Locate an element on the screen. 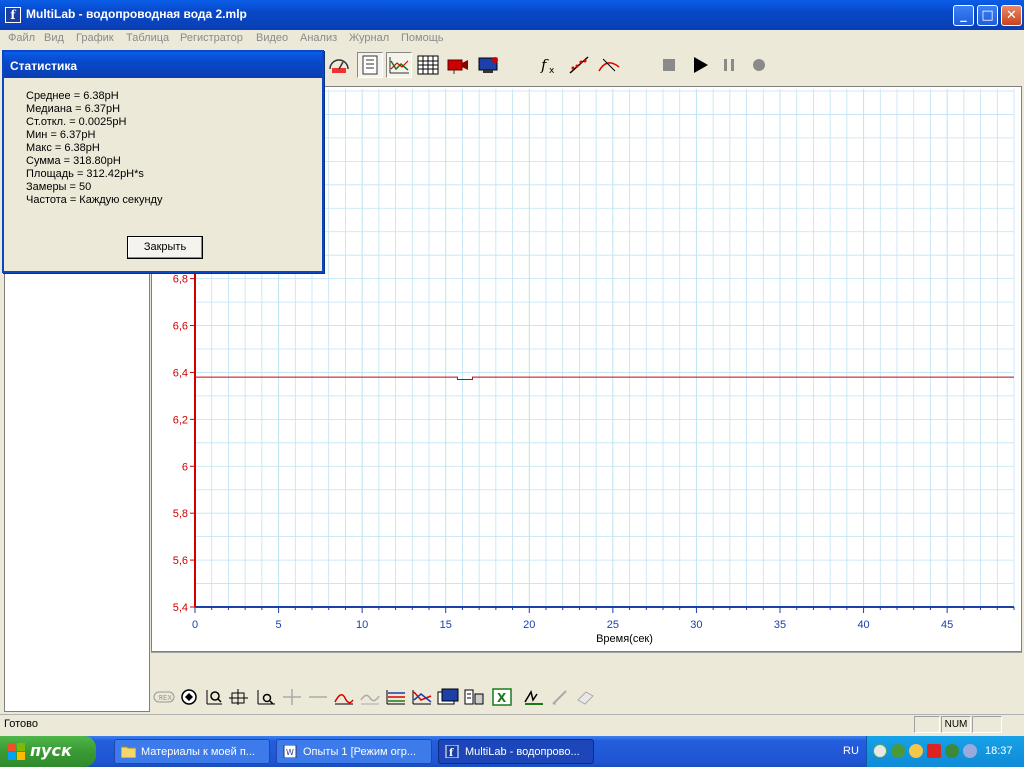  stat-stddev: Ст.откл. = 0.0025pH is located at coordinates (76, 122).